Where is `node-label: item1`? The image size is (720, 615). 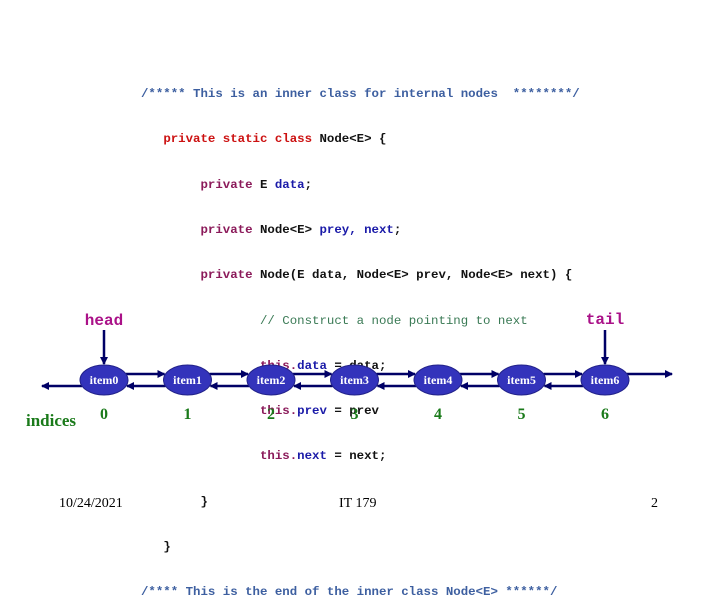
node-label: item1 is located at coordinates (187, 380).